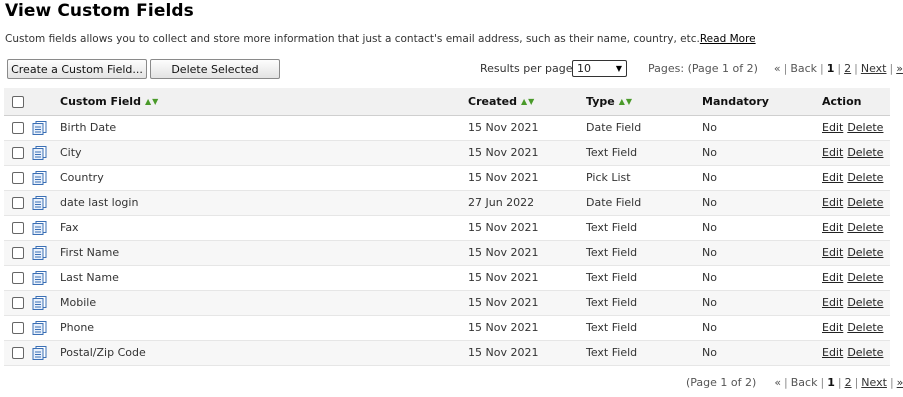  I want to click on header-custom-field: Custom Field ▲▼, so click(264, 101).